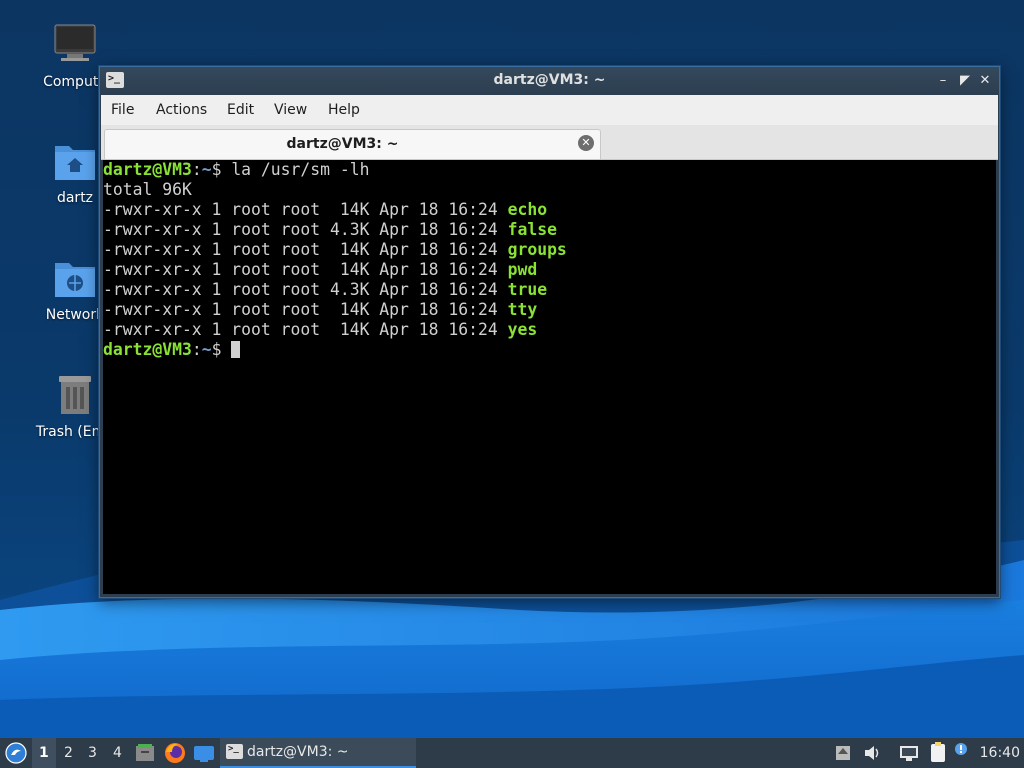  Describe the element at coordinates (298, 752) in the screenshot. I see `taskbar-window-label: dartz@VM3: ~` at that location.